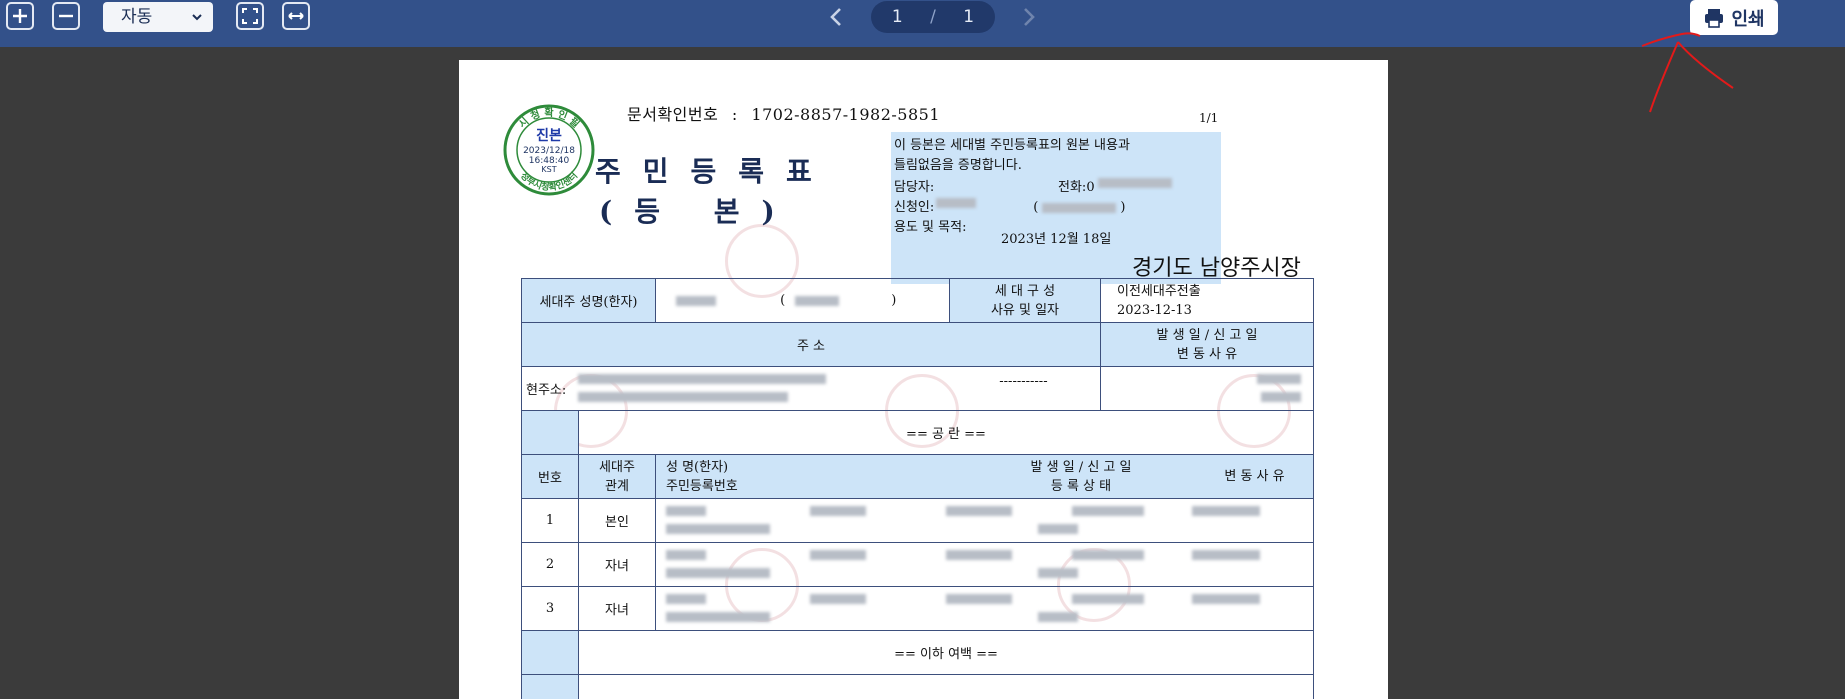  What do you see at coordinates (1056, 239) in the screenshot?
I see `issue-date: 2023년 12월 18일` at bounding box center [1056, 239].